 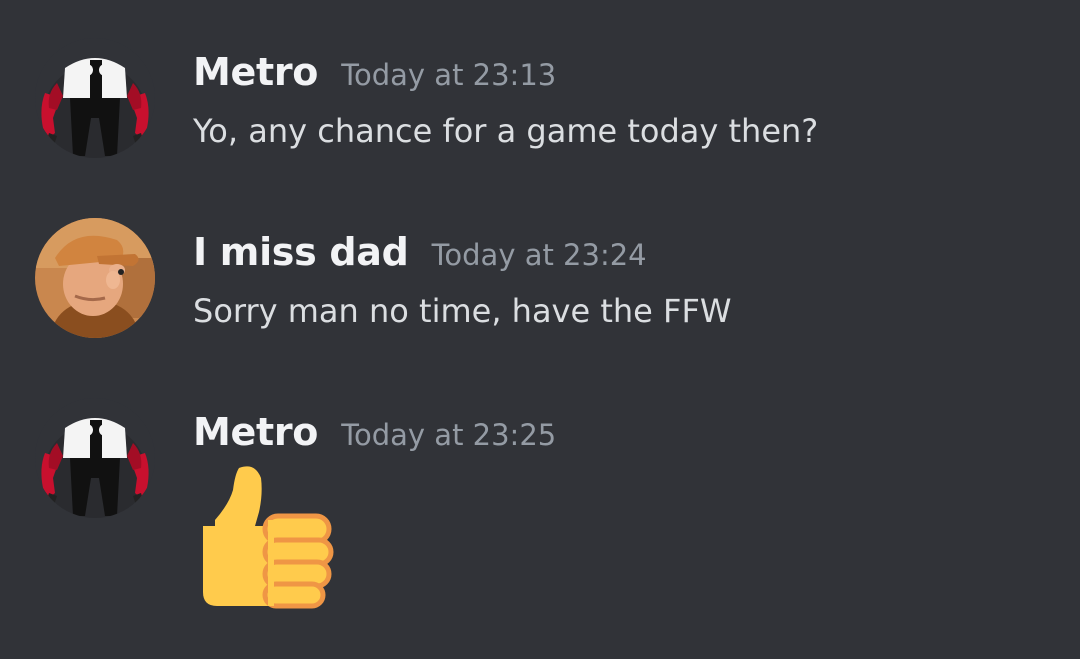 I want to click on timestamp: Today at 23:13, so click(x=448, y=75).